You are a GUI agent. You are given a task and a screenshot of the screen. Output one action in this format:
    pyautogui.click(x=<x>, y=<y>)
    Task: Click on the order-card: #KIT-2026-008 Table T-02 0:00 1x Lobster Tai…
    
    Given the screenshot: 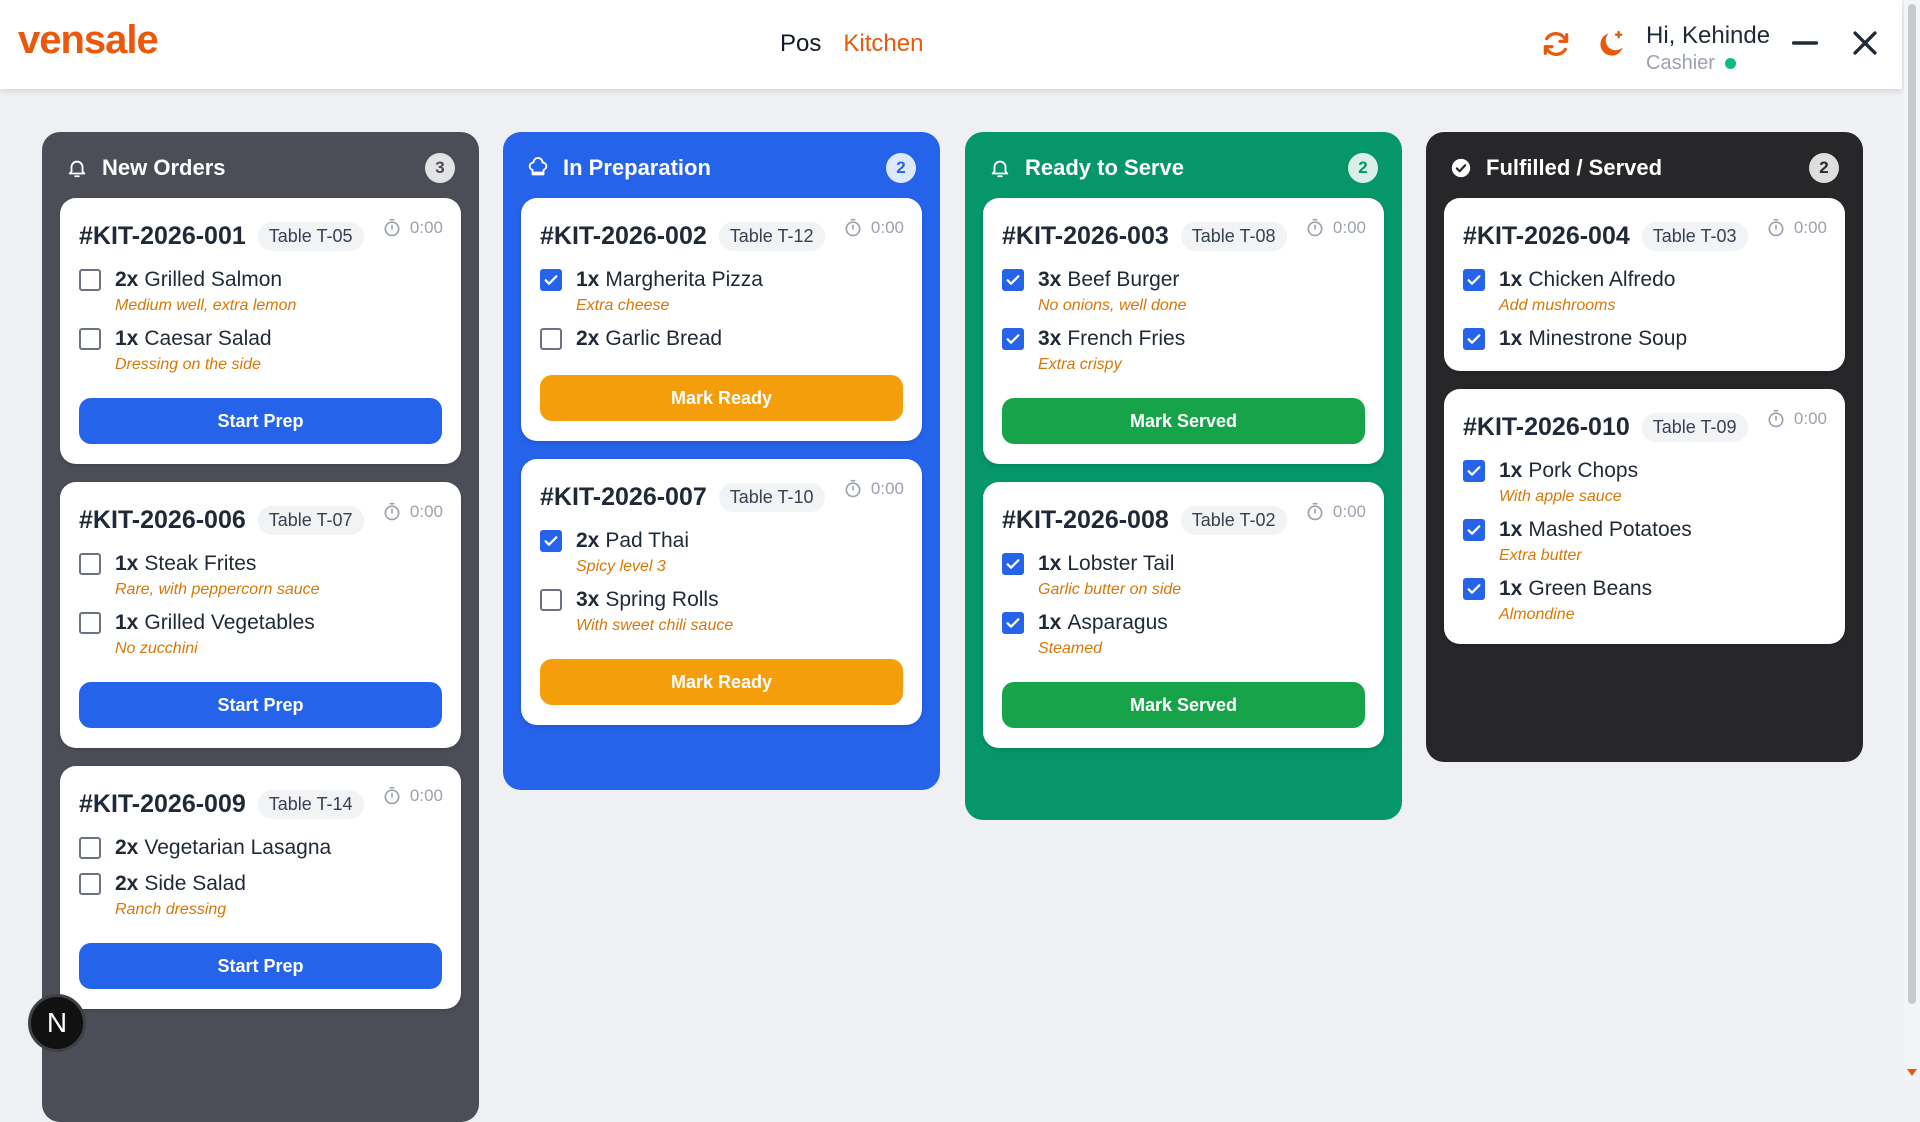 What is the action you would take?
    pyautogui.click(x=1183, y=615)
    